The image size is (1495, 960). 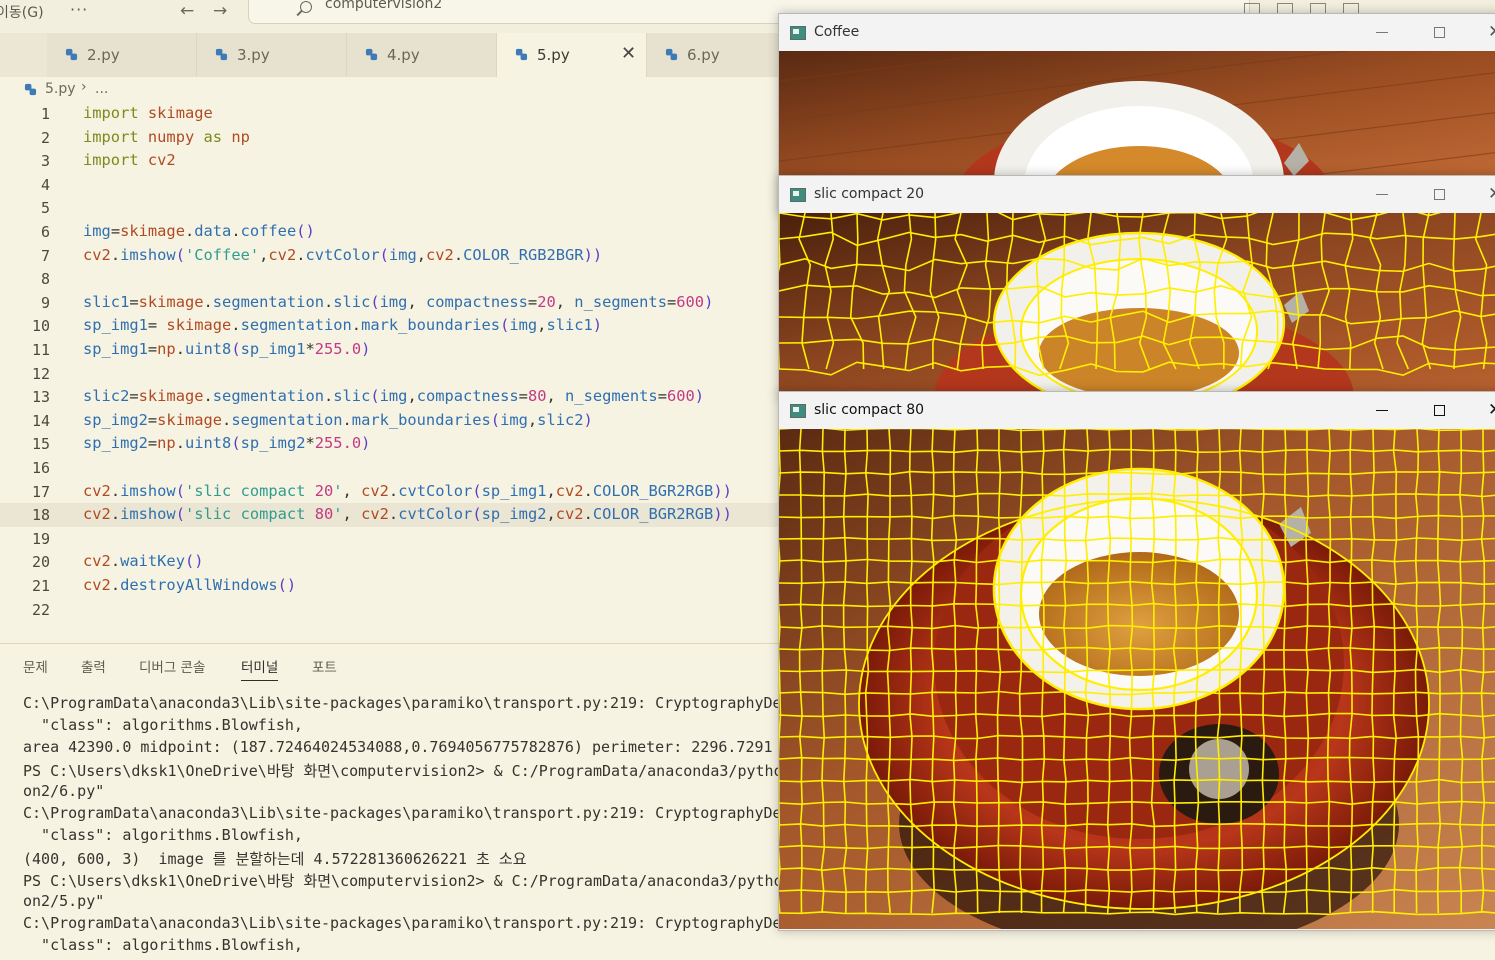 I want to click on code-line: 19, so click(x=390, y=539).